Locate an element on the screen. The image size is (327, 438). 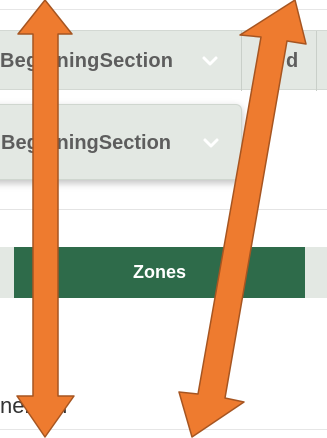
top-strip is located at coordinates (163, 5).